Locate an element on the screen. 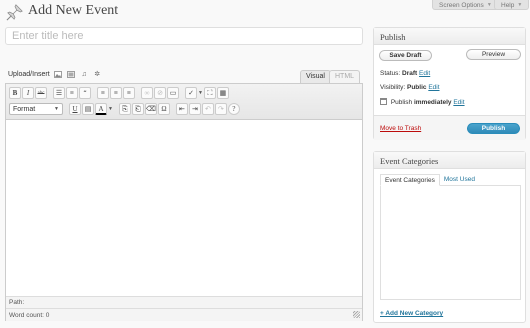 The width and height of the screenshot is (530, 328). publish-heading: Publish is located at coordinates (449, 36).